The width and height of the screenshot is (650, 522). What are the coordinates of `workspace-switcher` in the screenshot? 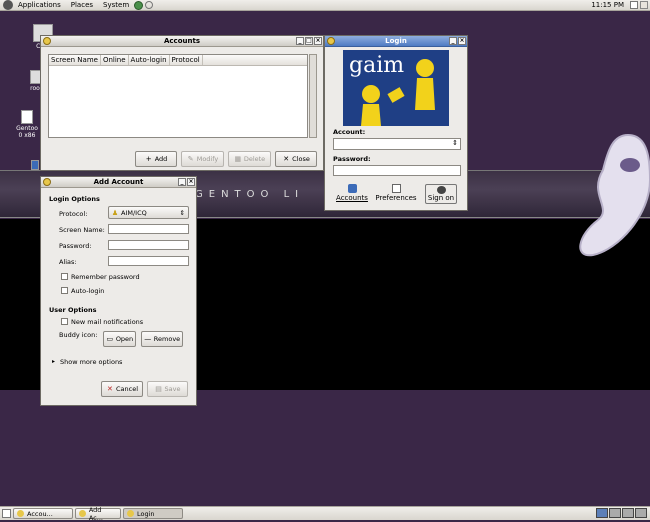 It's located at (621, 513).